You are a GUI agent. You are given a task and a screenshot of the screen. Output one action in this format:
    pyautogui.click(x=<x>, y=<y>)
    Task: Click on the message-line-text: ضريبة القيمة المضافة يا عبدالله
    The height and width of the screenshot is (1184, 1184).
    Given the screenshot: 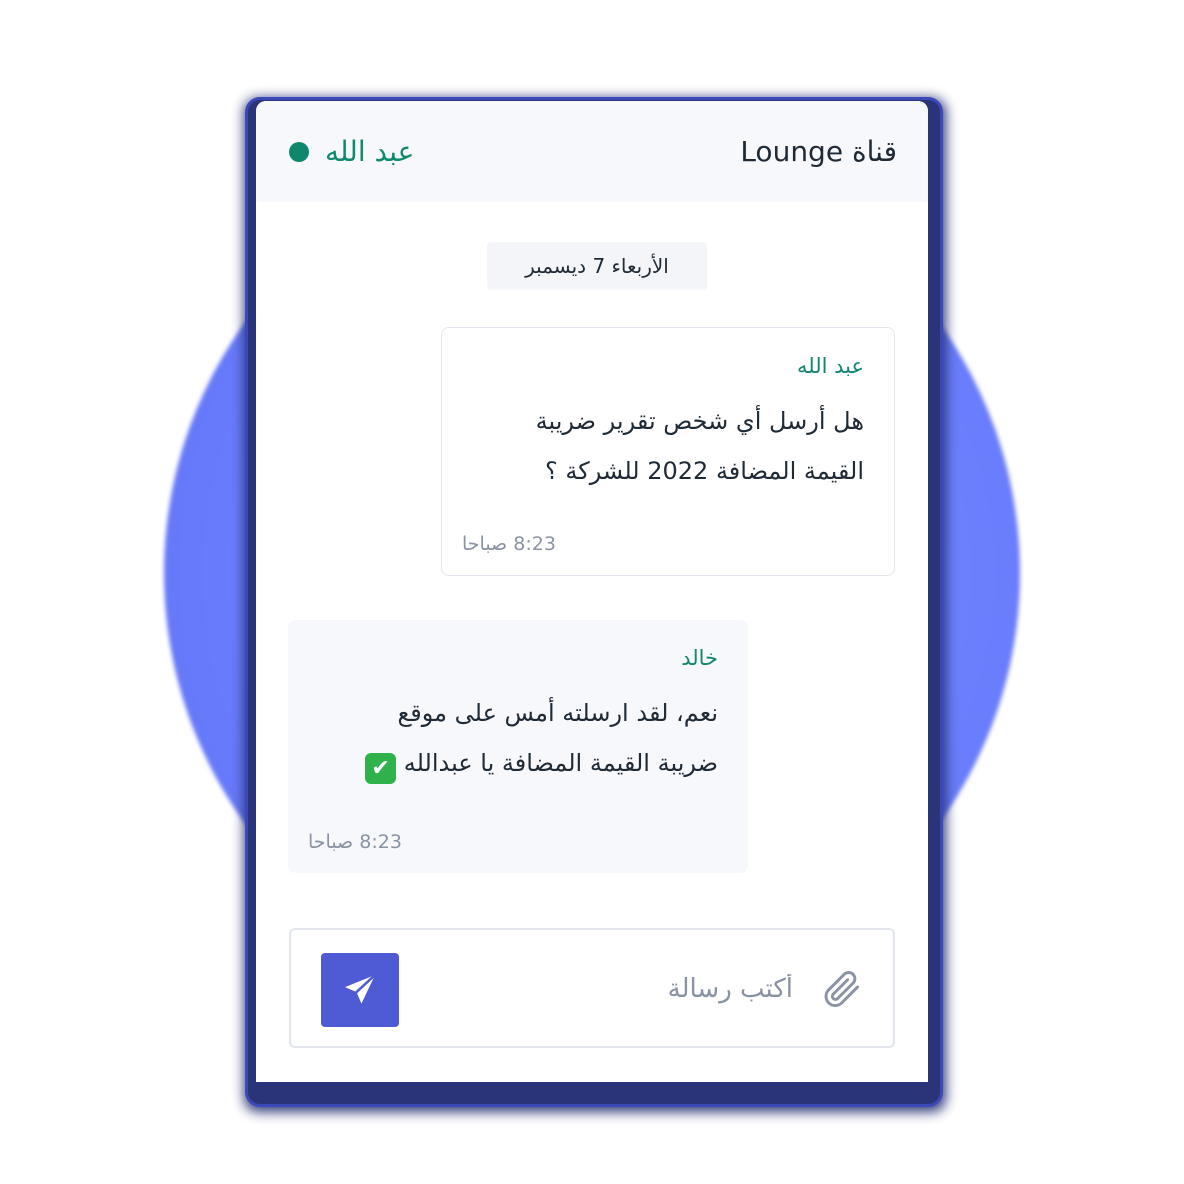 What is the action you would take?
    pyautogui.click(x=560, y=763)
    